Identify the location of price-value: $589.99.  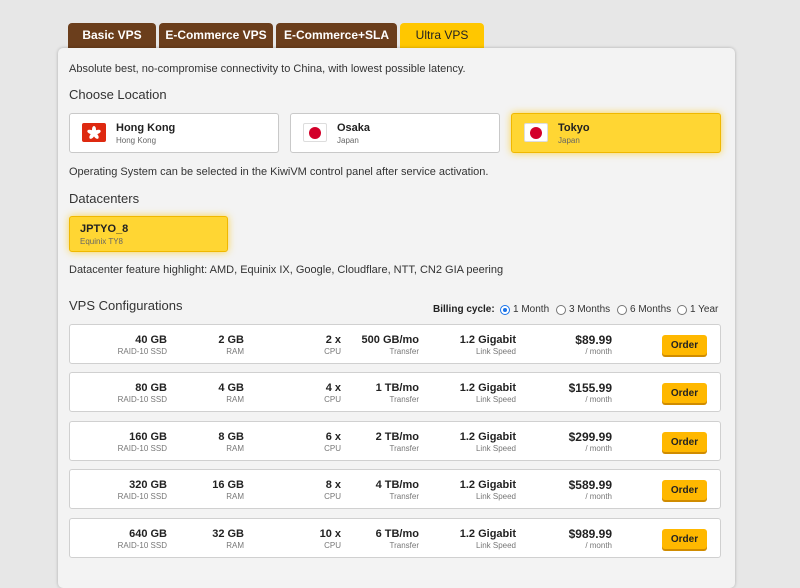
(590, 485).